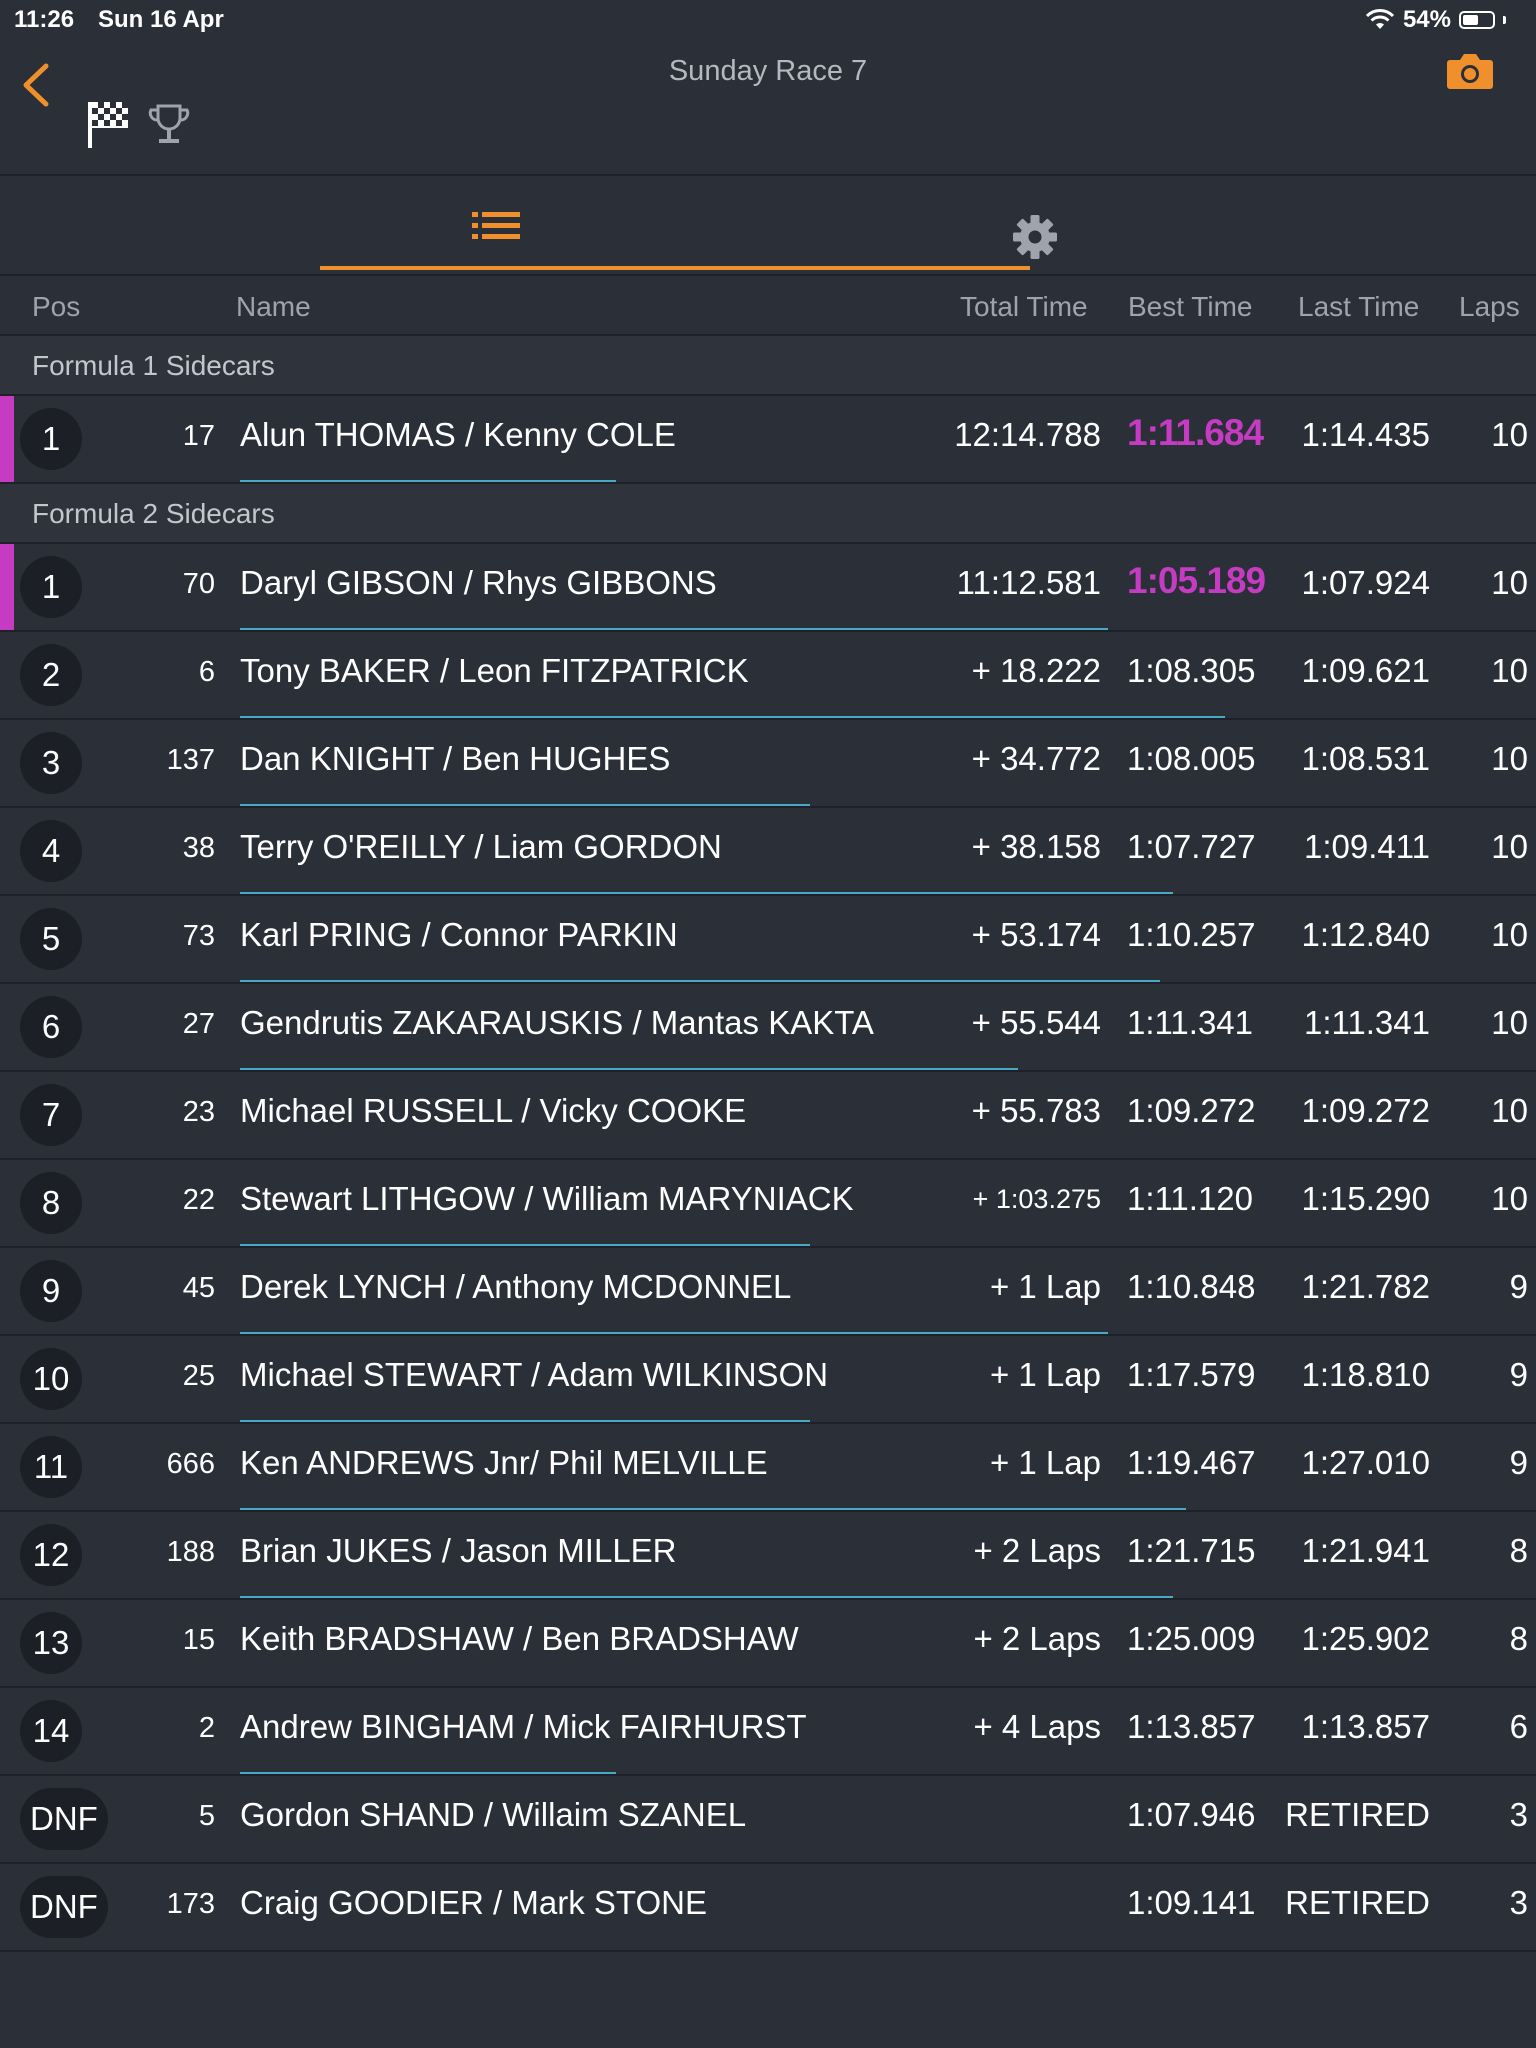 The image size is (1536, 2048). What do you see at coordinates (1037, 1726) in the screenshot?
I see `total-time: + 4 Laps` at bounding box center [1037, 1726].